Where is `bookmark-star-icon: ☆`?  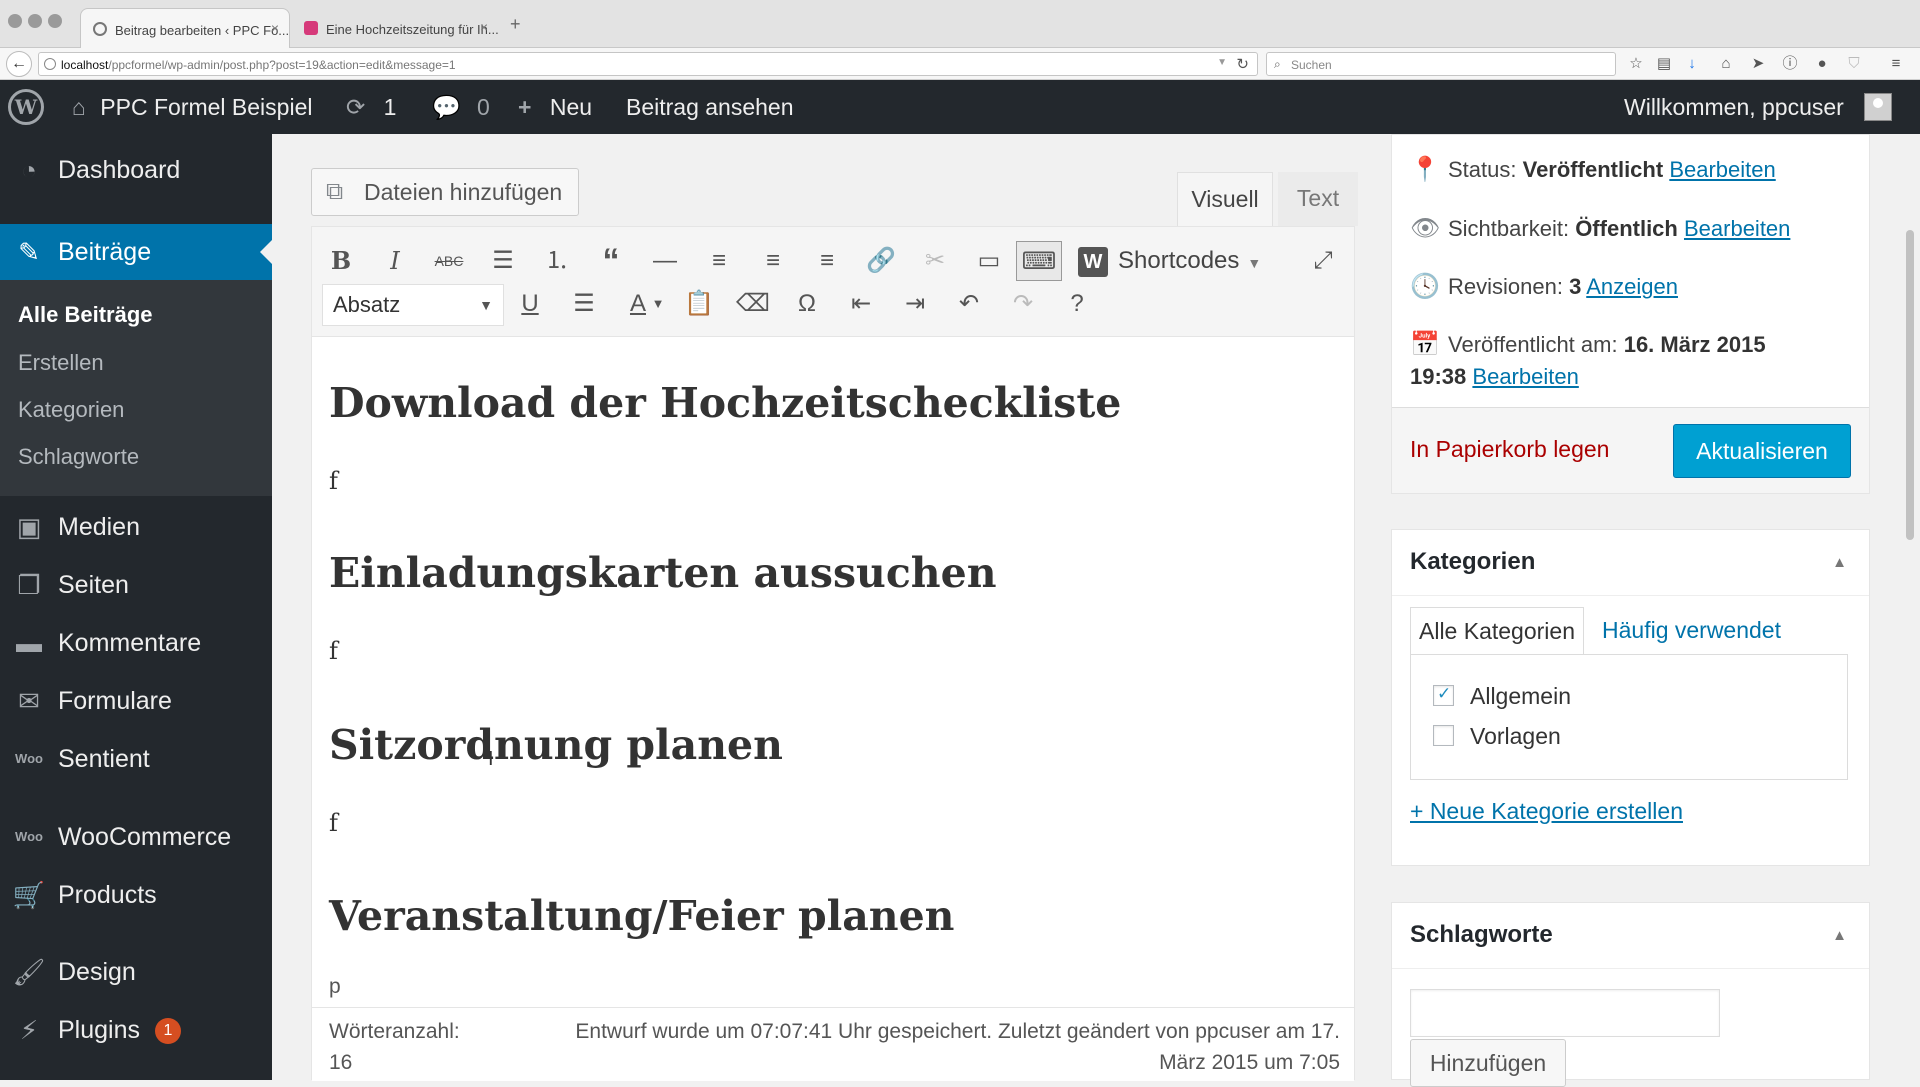 bookmark-star-icon: ☆ is located at coordinates (1636, 64).